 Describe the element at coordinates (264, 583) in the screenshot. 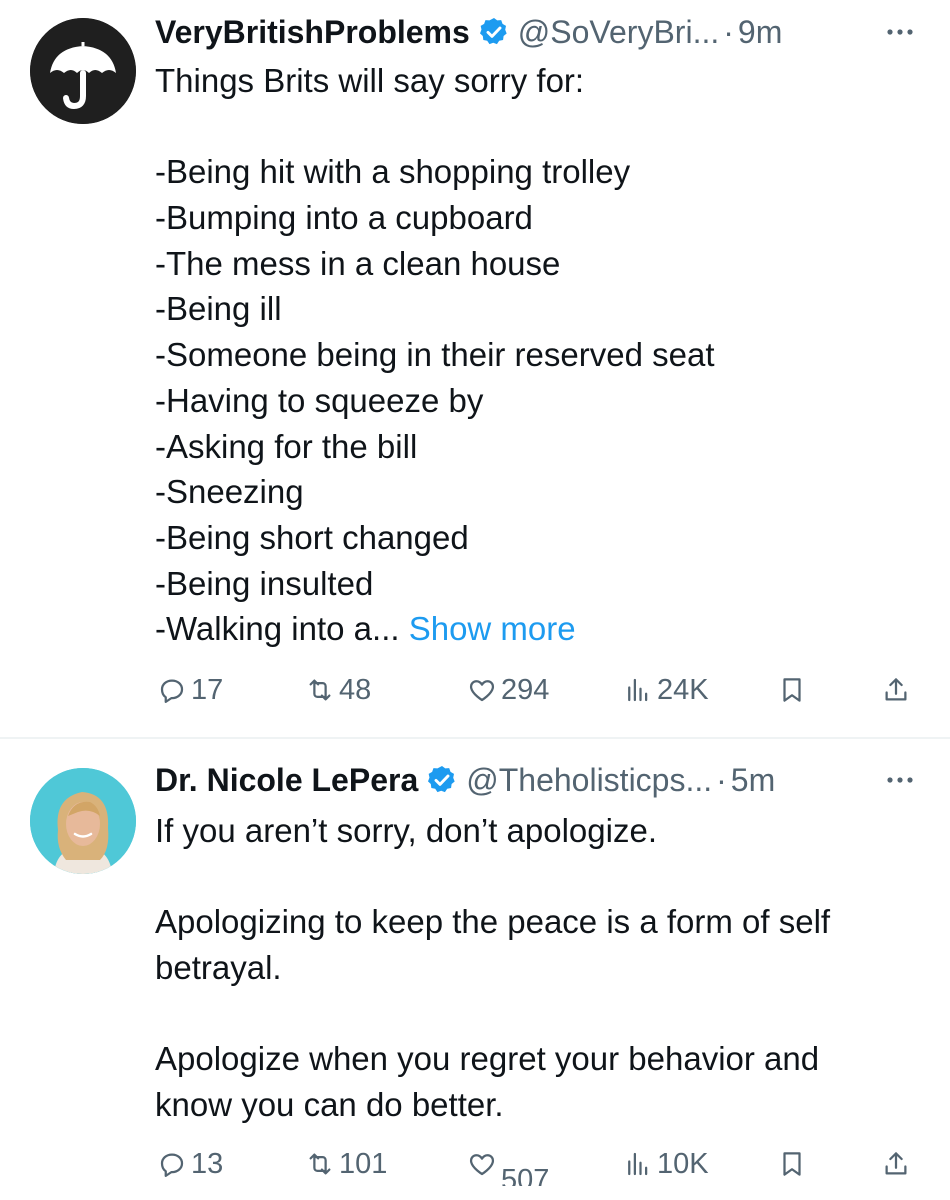

I see `text-line: -Being insulted` at that location.